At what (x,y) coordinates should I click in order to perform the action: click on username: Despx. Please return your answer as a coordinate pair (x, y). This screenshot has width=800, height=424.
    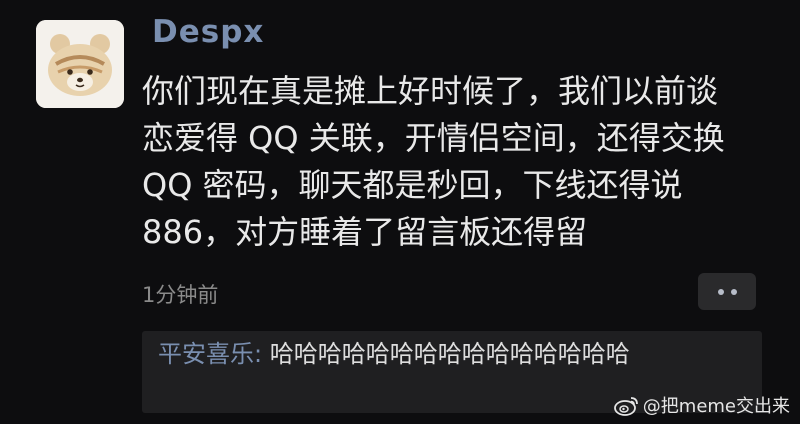
    Looking at the image, I should click on (208, 32).